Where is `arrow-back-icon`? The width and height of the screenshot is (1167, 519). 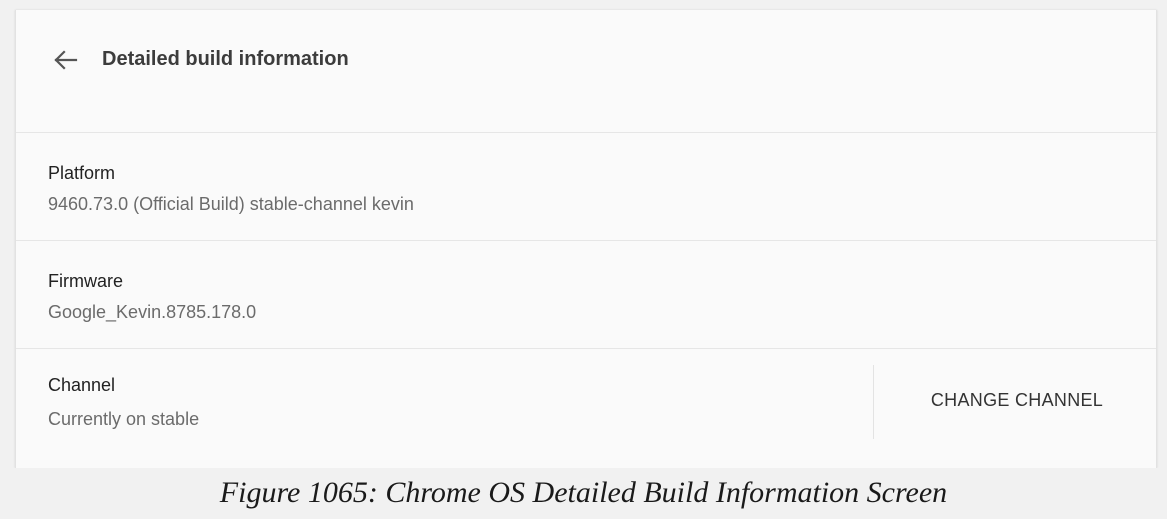
arrow-back-icon is located at coordinates (66, 60).